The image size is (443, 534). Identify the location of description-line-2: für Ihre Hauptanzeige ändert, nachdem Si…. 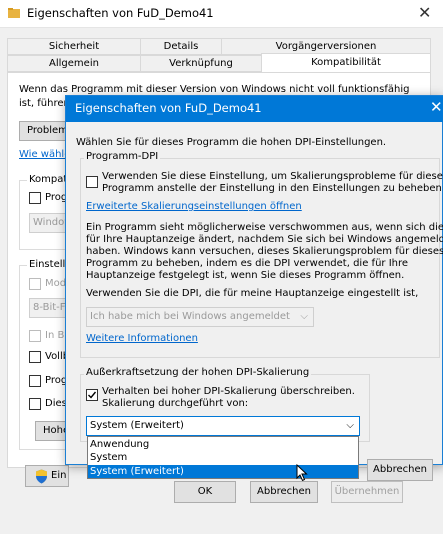
(264, 239).